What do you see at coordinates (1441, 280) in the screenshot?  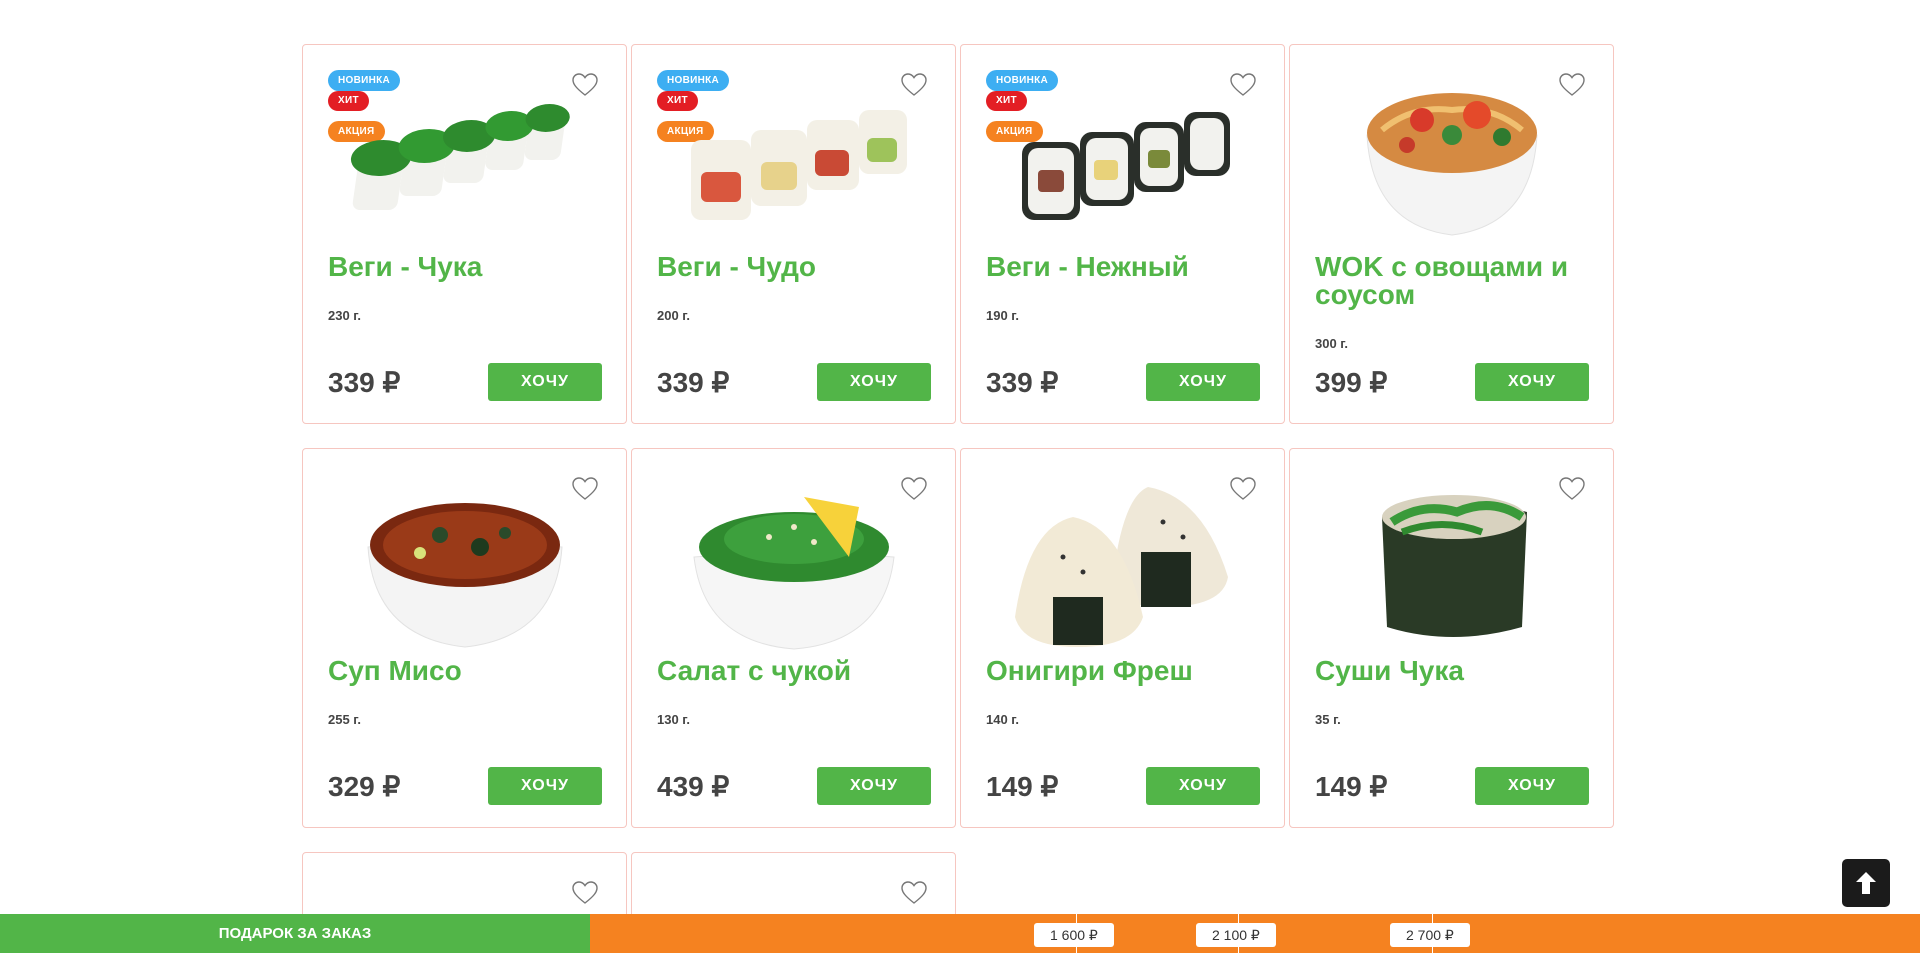 I see `product-name: WOK с овощами и соусом` at bounding box center [1441, 280].